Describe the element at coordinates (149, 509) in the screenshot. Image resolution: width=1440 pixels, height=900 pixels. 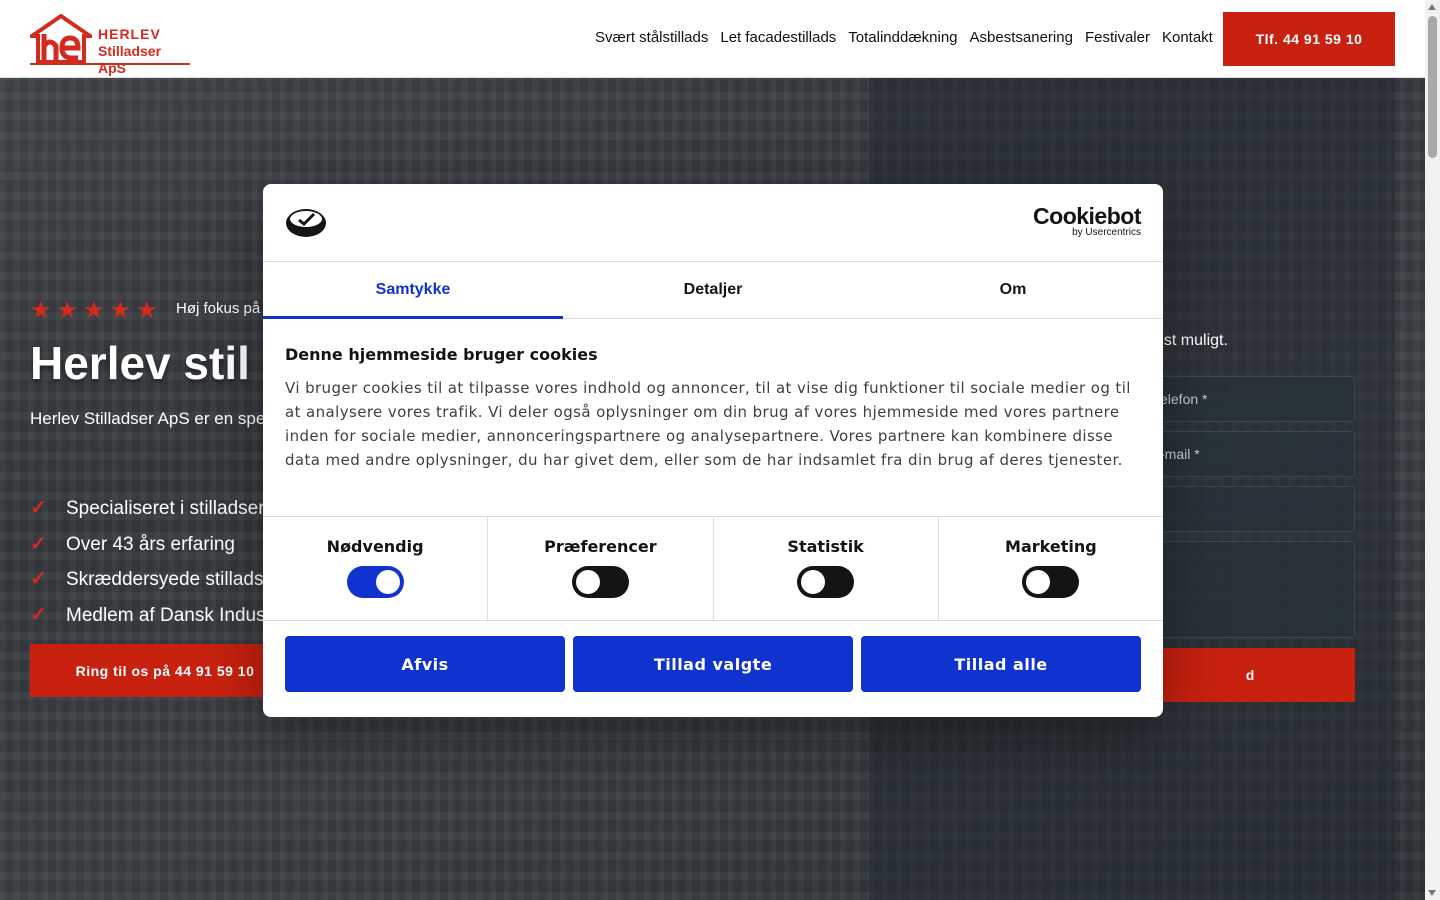
I see `feature-item: ✓ Specialiseret i stilladser` at that location.